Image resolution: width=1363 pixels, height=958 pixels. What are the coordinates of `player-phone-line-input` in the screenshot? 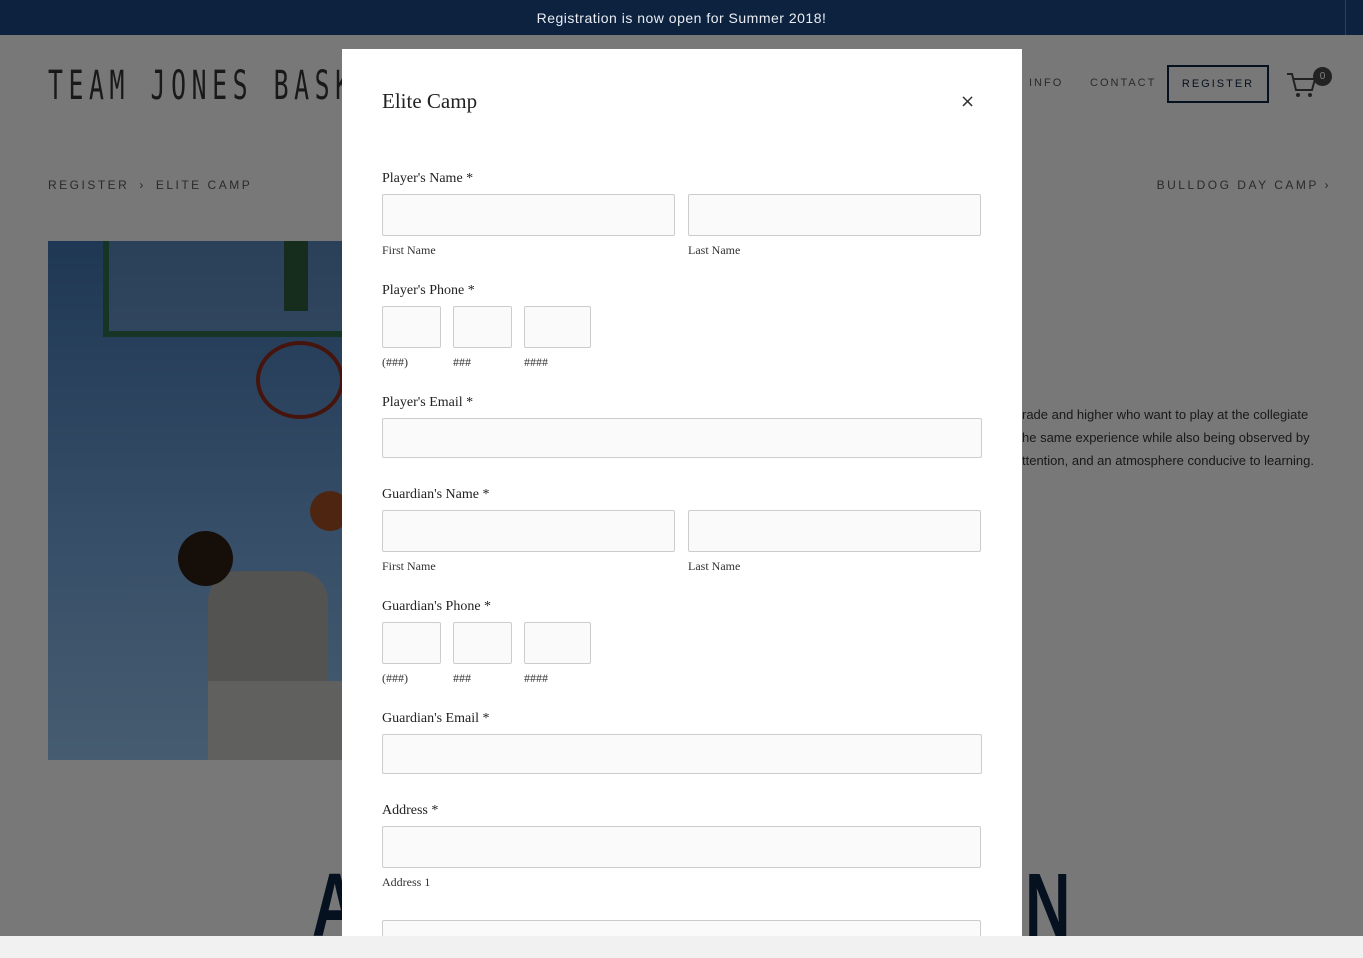 It's located at (557, 327).